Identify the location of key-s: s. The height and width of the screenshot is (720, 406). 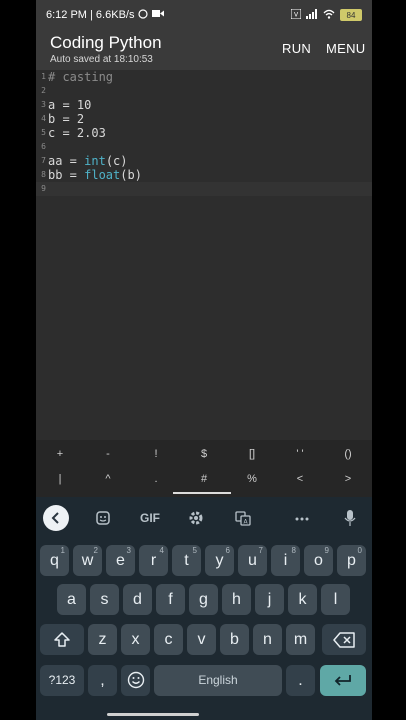
(104, 599).